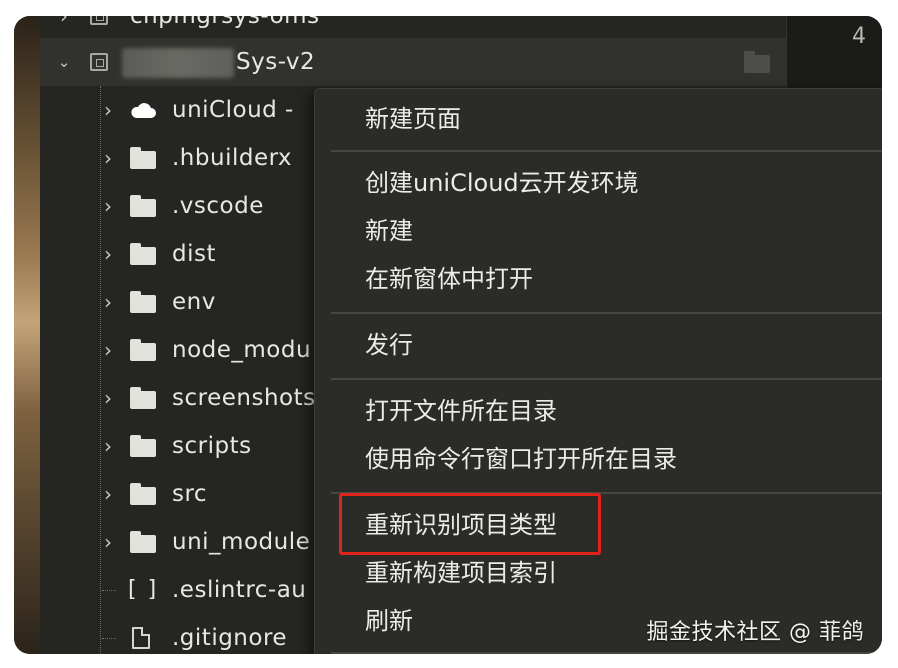 This screenshot has height=668, width=898. I want to click on tree-item-label: .vscode, so click(218, 206).